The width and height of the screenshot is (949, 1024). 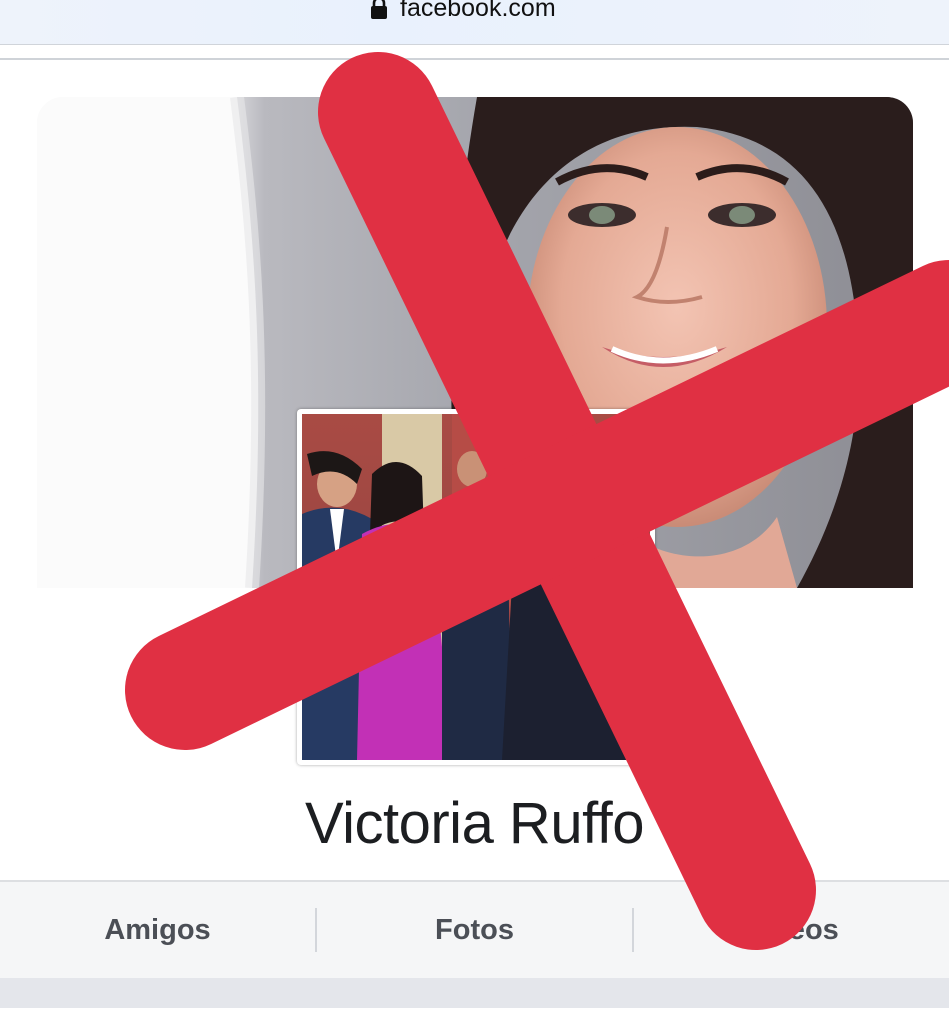 What do you see at coordinates (157, 930) in the screenshot?
I see `tab-amigos: Amigos` at bounding box center [157, 930].